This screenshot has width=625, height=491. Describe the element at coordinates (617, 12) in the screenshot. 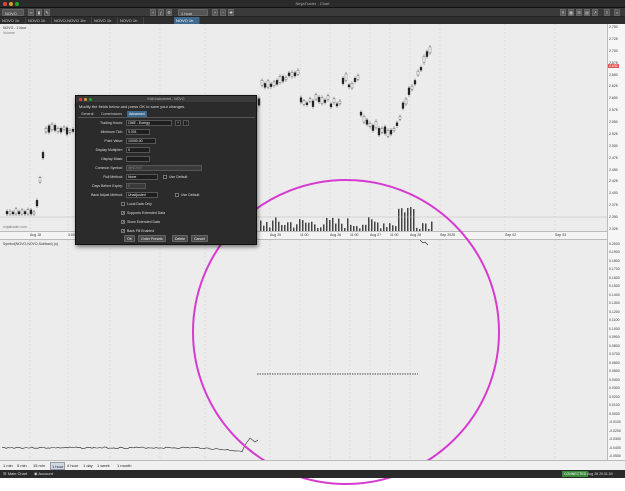

I see `close-chart-icon: ×` at that location.